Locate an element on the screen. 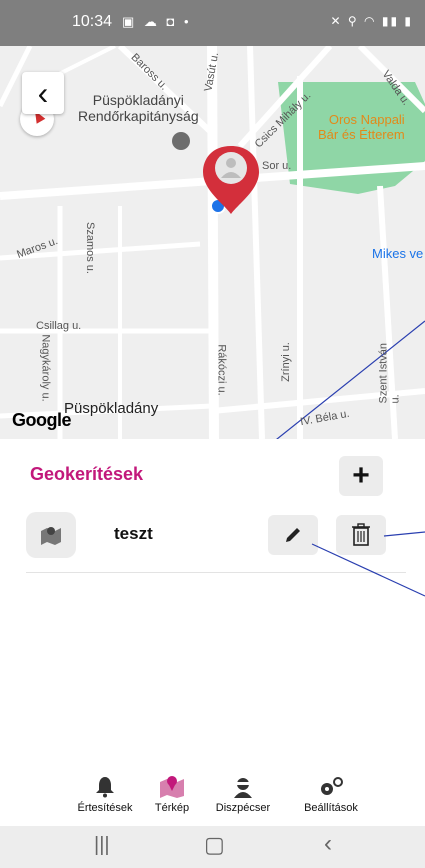  map-label-rakoczi: Rákóczi u. is located at coordinates (221, 370).